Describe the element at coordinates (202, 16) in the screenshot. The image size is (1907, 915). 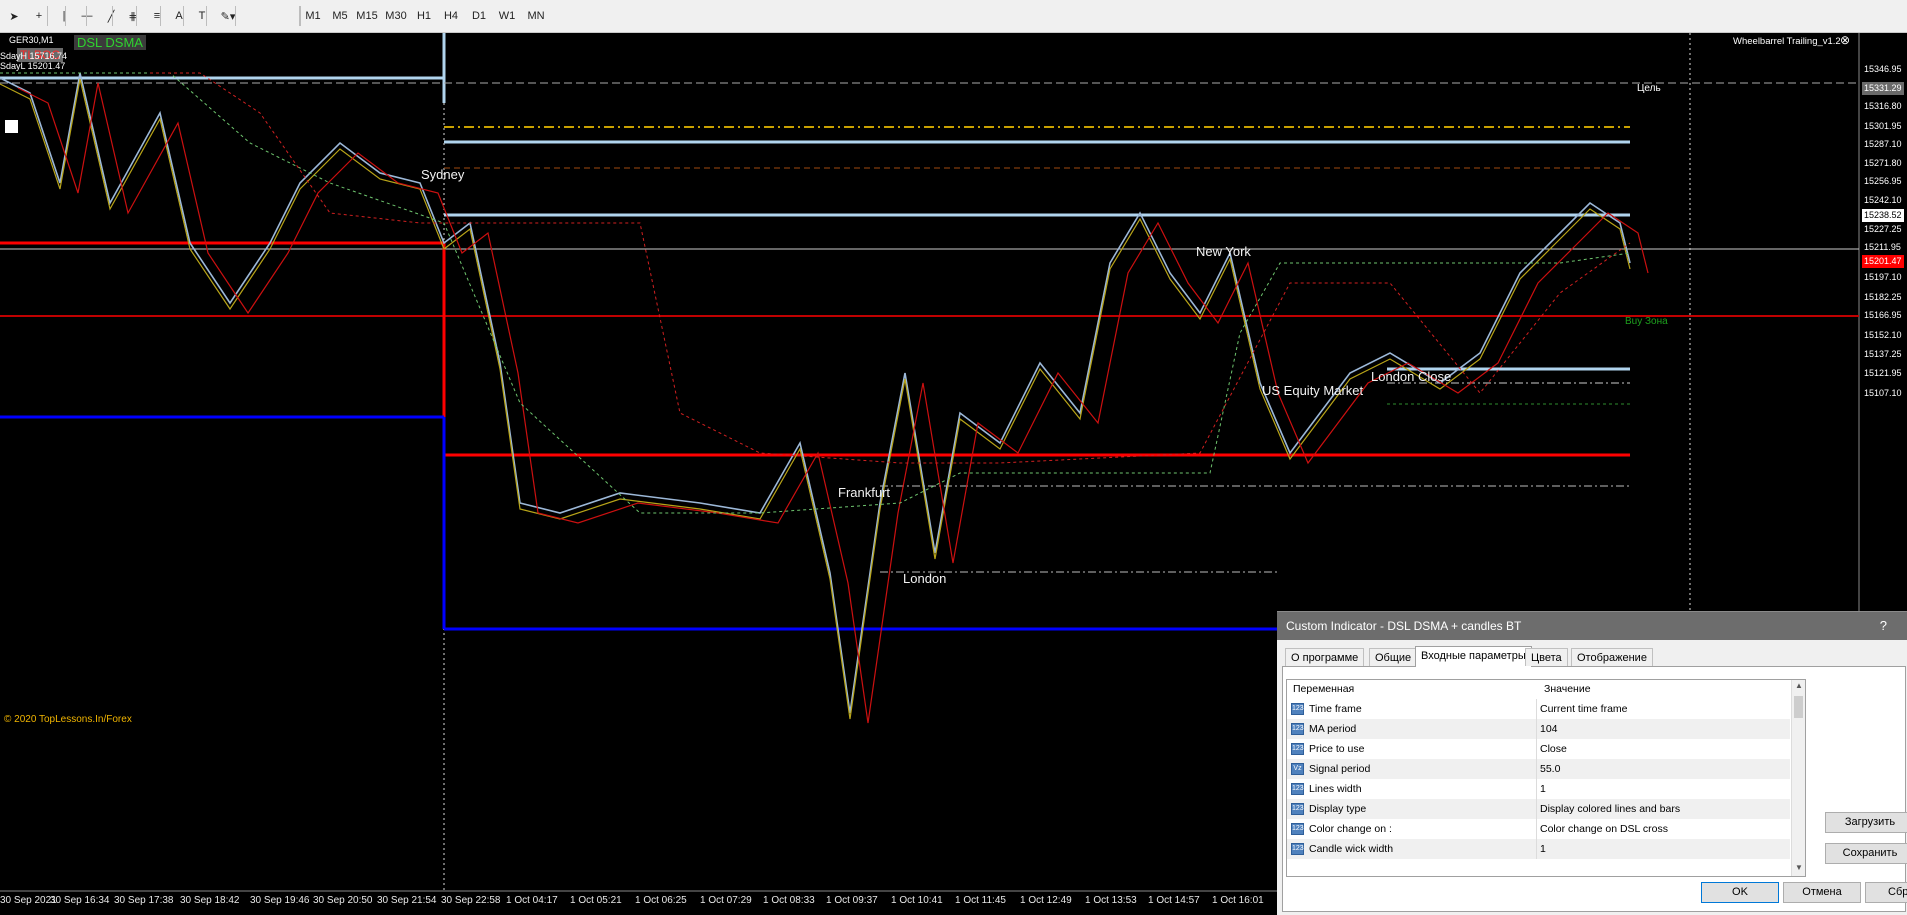
I see `text-label-icon: T` at that location.